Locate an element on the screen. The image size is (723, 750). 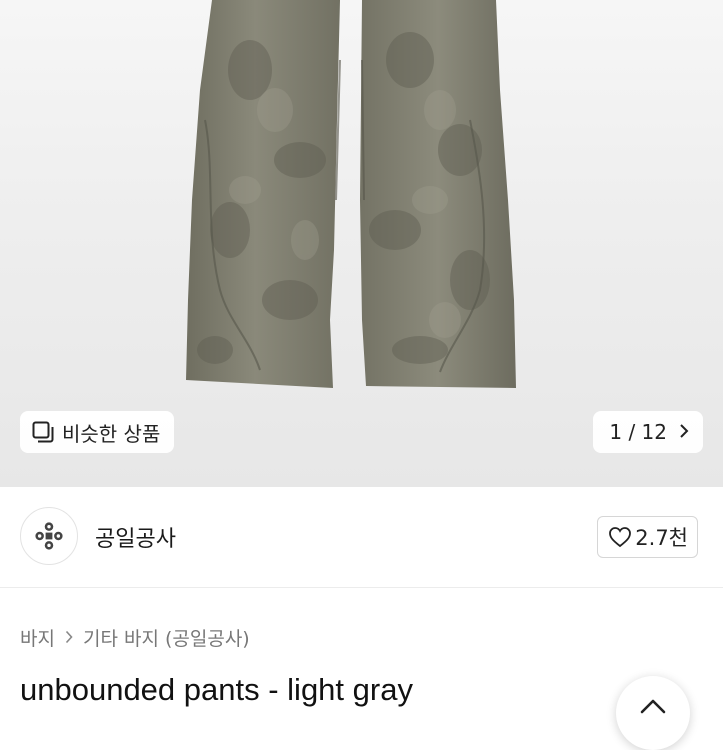
image-counter: 1 / 12 is located at coordinates (638, 432).